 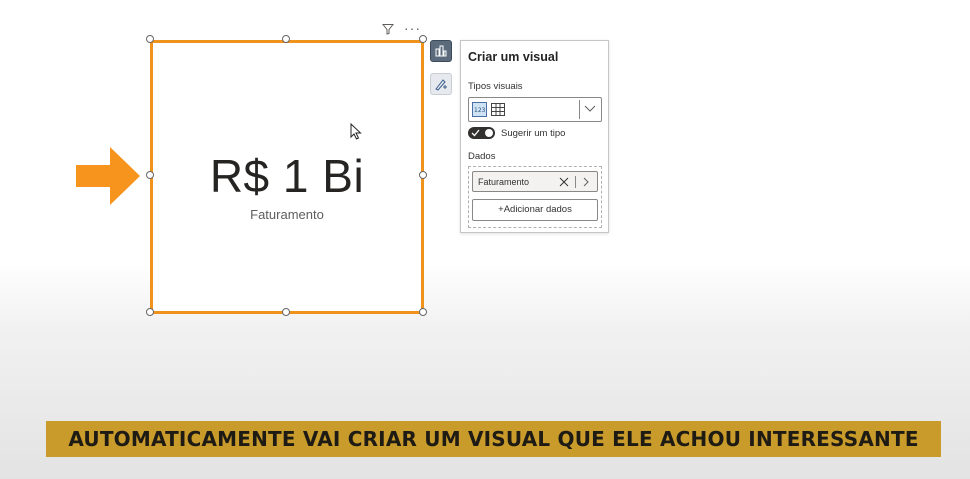 What do you see at coordinates (498, 109) in the screenshot?
I see `table-icon` at bounding box center [498, 109].